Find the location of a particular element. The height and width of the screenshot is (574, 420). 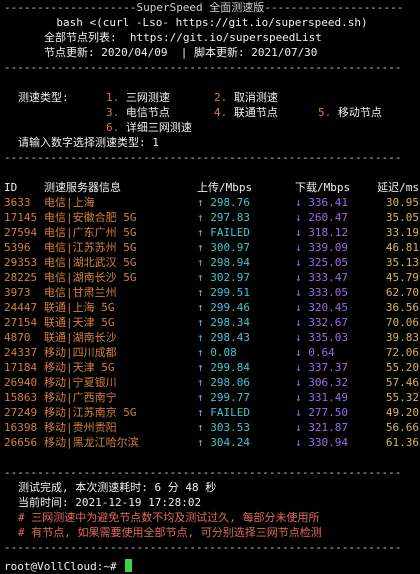

row-download: ↓ 306.32 is located at coordinates (321, 382).